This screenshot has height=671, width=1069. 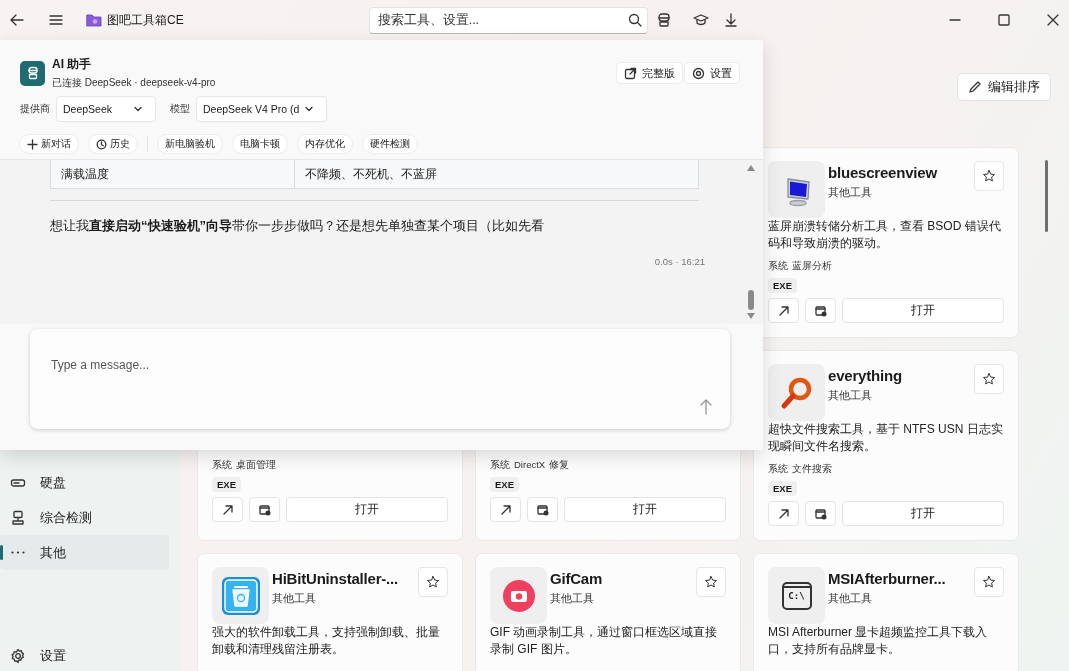 I want to click on tool-title: GifCam, so click(x=577, y=578).